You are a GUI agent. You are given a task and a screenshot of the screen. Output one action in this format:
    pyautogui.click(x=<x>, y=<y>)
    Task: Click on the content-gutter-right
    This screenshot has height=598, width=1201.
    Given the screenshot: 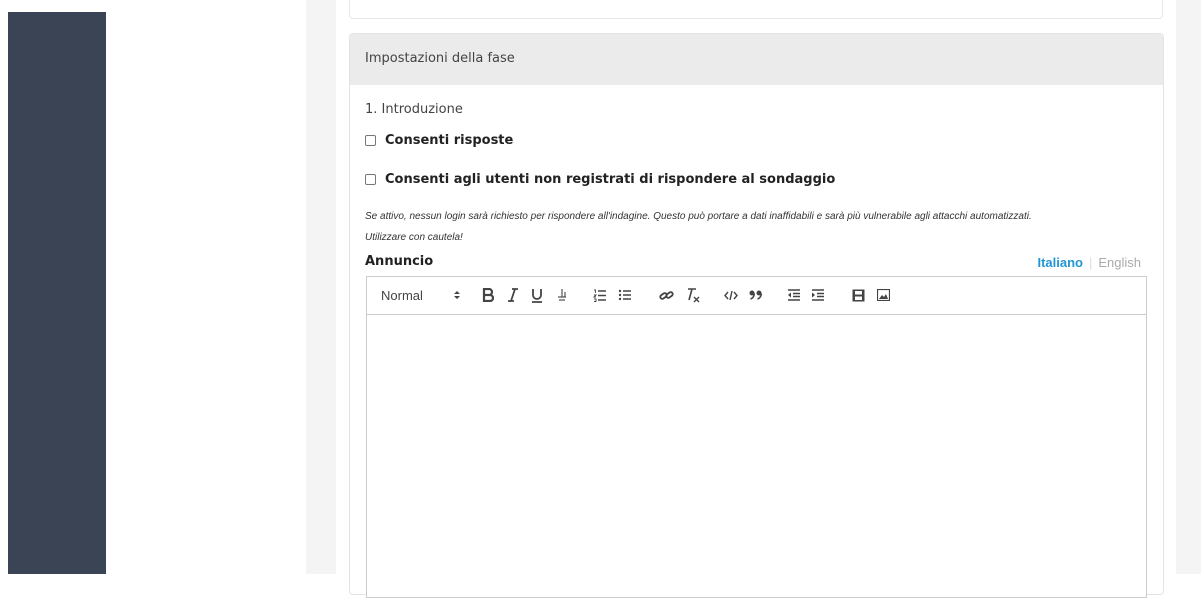 What is the action you would take?
    pyautogui.click(x=1188, y=287)
    